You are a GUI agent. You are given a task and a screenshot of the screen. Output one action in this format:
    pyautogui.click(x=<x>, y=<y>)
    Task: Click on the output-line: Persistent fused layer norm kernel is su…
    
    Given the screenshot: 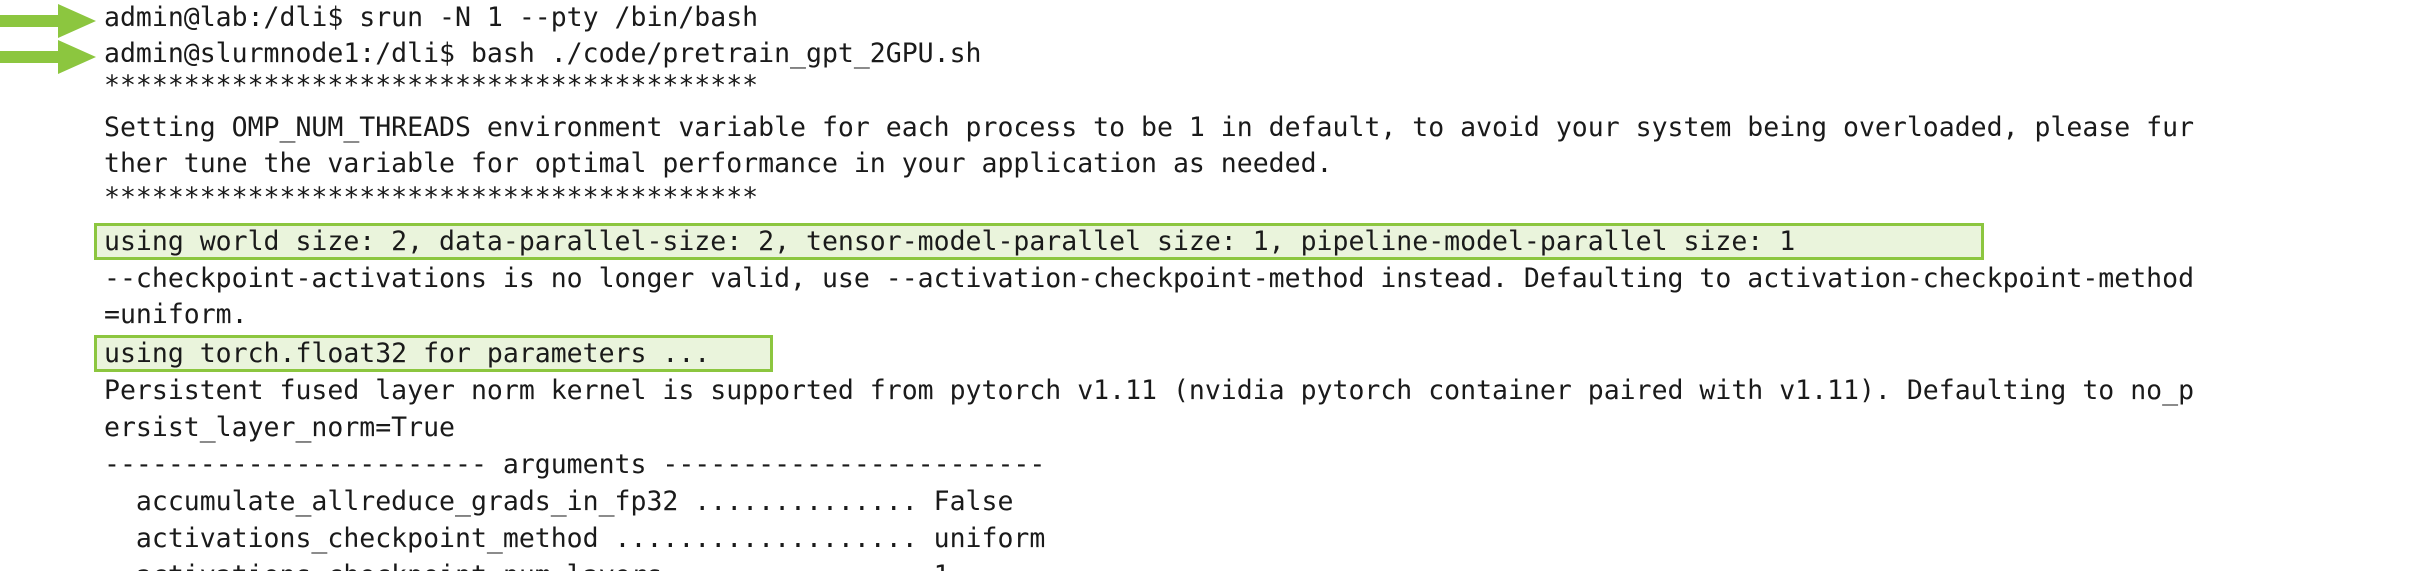 What is the action you would take?
    pyautogui.click(x=1149, y=390)
    